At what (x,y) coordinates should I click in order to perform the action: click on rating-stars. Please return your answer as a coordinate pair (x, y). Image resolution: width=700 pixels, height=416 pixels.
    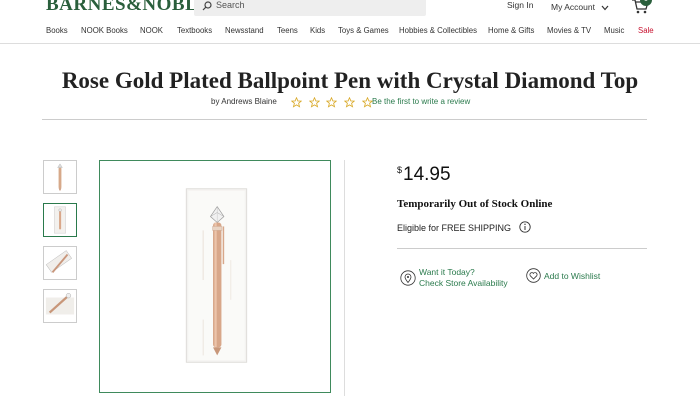
    Looking at the image, I should click on (333, 101).